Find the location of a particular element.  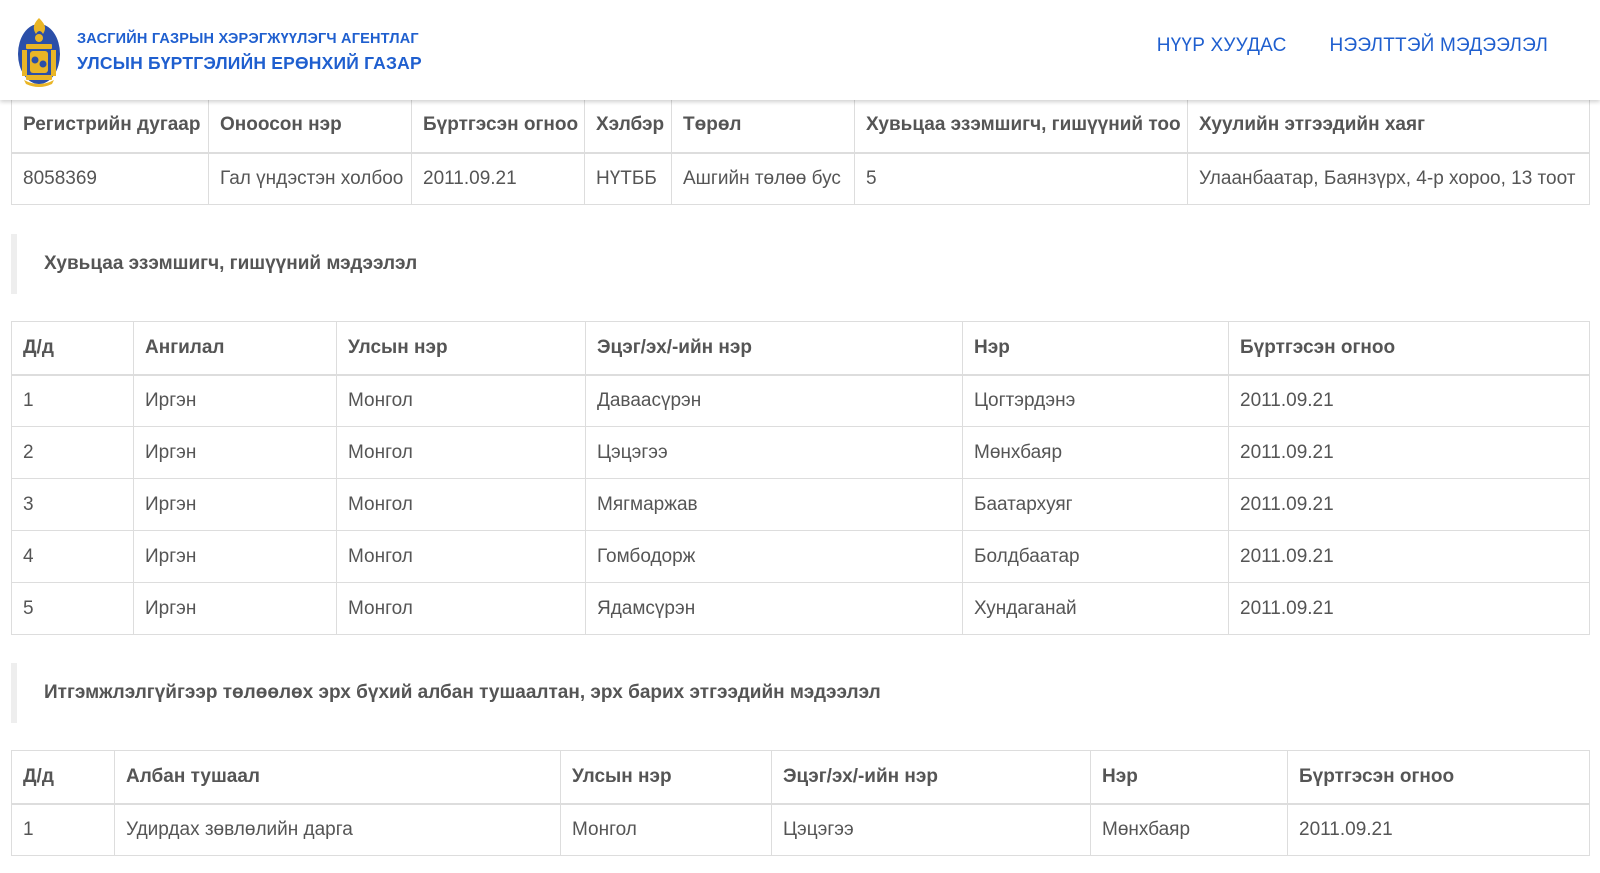

table-cell: Цогтэрдэнэ is located at coordinates (1095, 400).